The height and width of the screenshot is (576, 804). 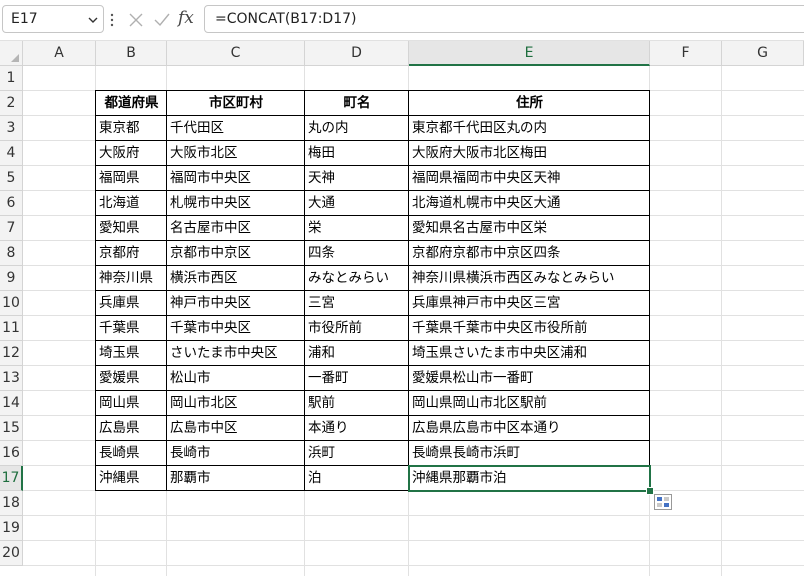 I want to click on row-header-19: 19, so click(x=11, y=528).